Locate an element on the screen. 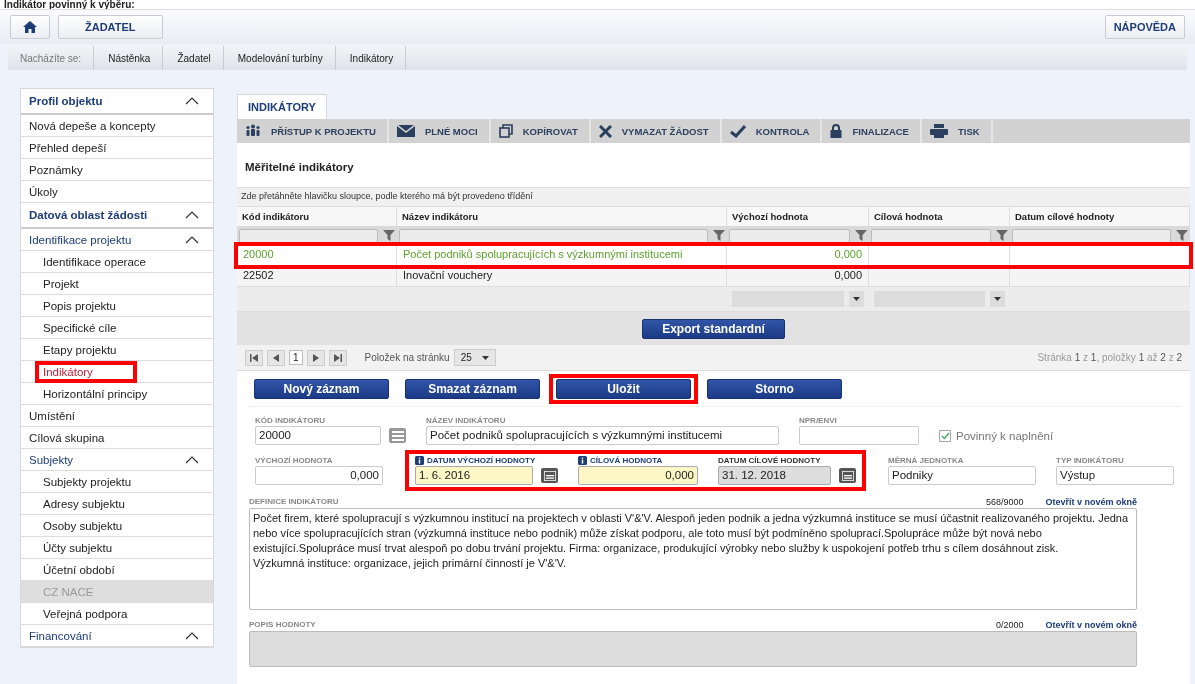  field-label: NPR/ENVI is located at coordinates (818, 420).